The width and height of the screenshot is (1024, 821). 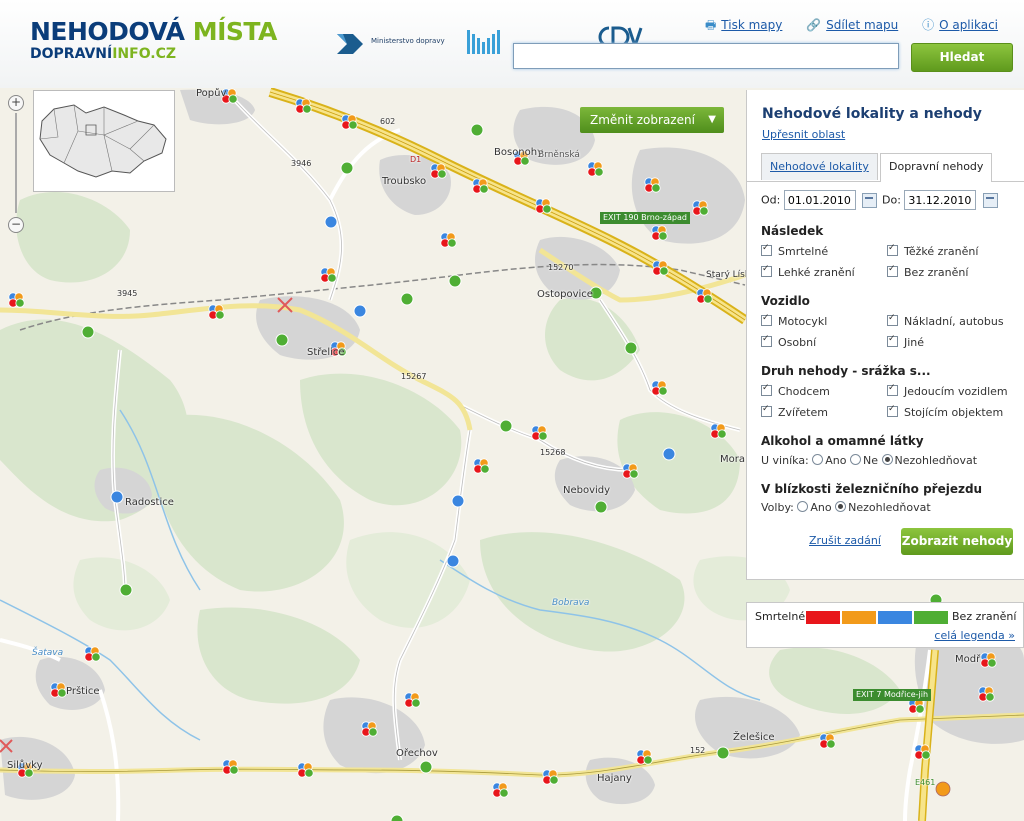 I want to click on show-accidents-button: Zobrazit nehody, so click(x=957, y=541).